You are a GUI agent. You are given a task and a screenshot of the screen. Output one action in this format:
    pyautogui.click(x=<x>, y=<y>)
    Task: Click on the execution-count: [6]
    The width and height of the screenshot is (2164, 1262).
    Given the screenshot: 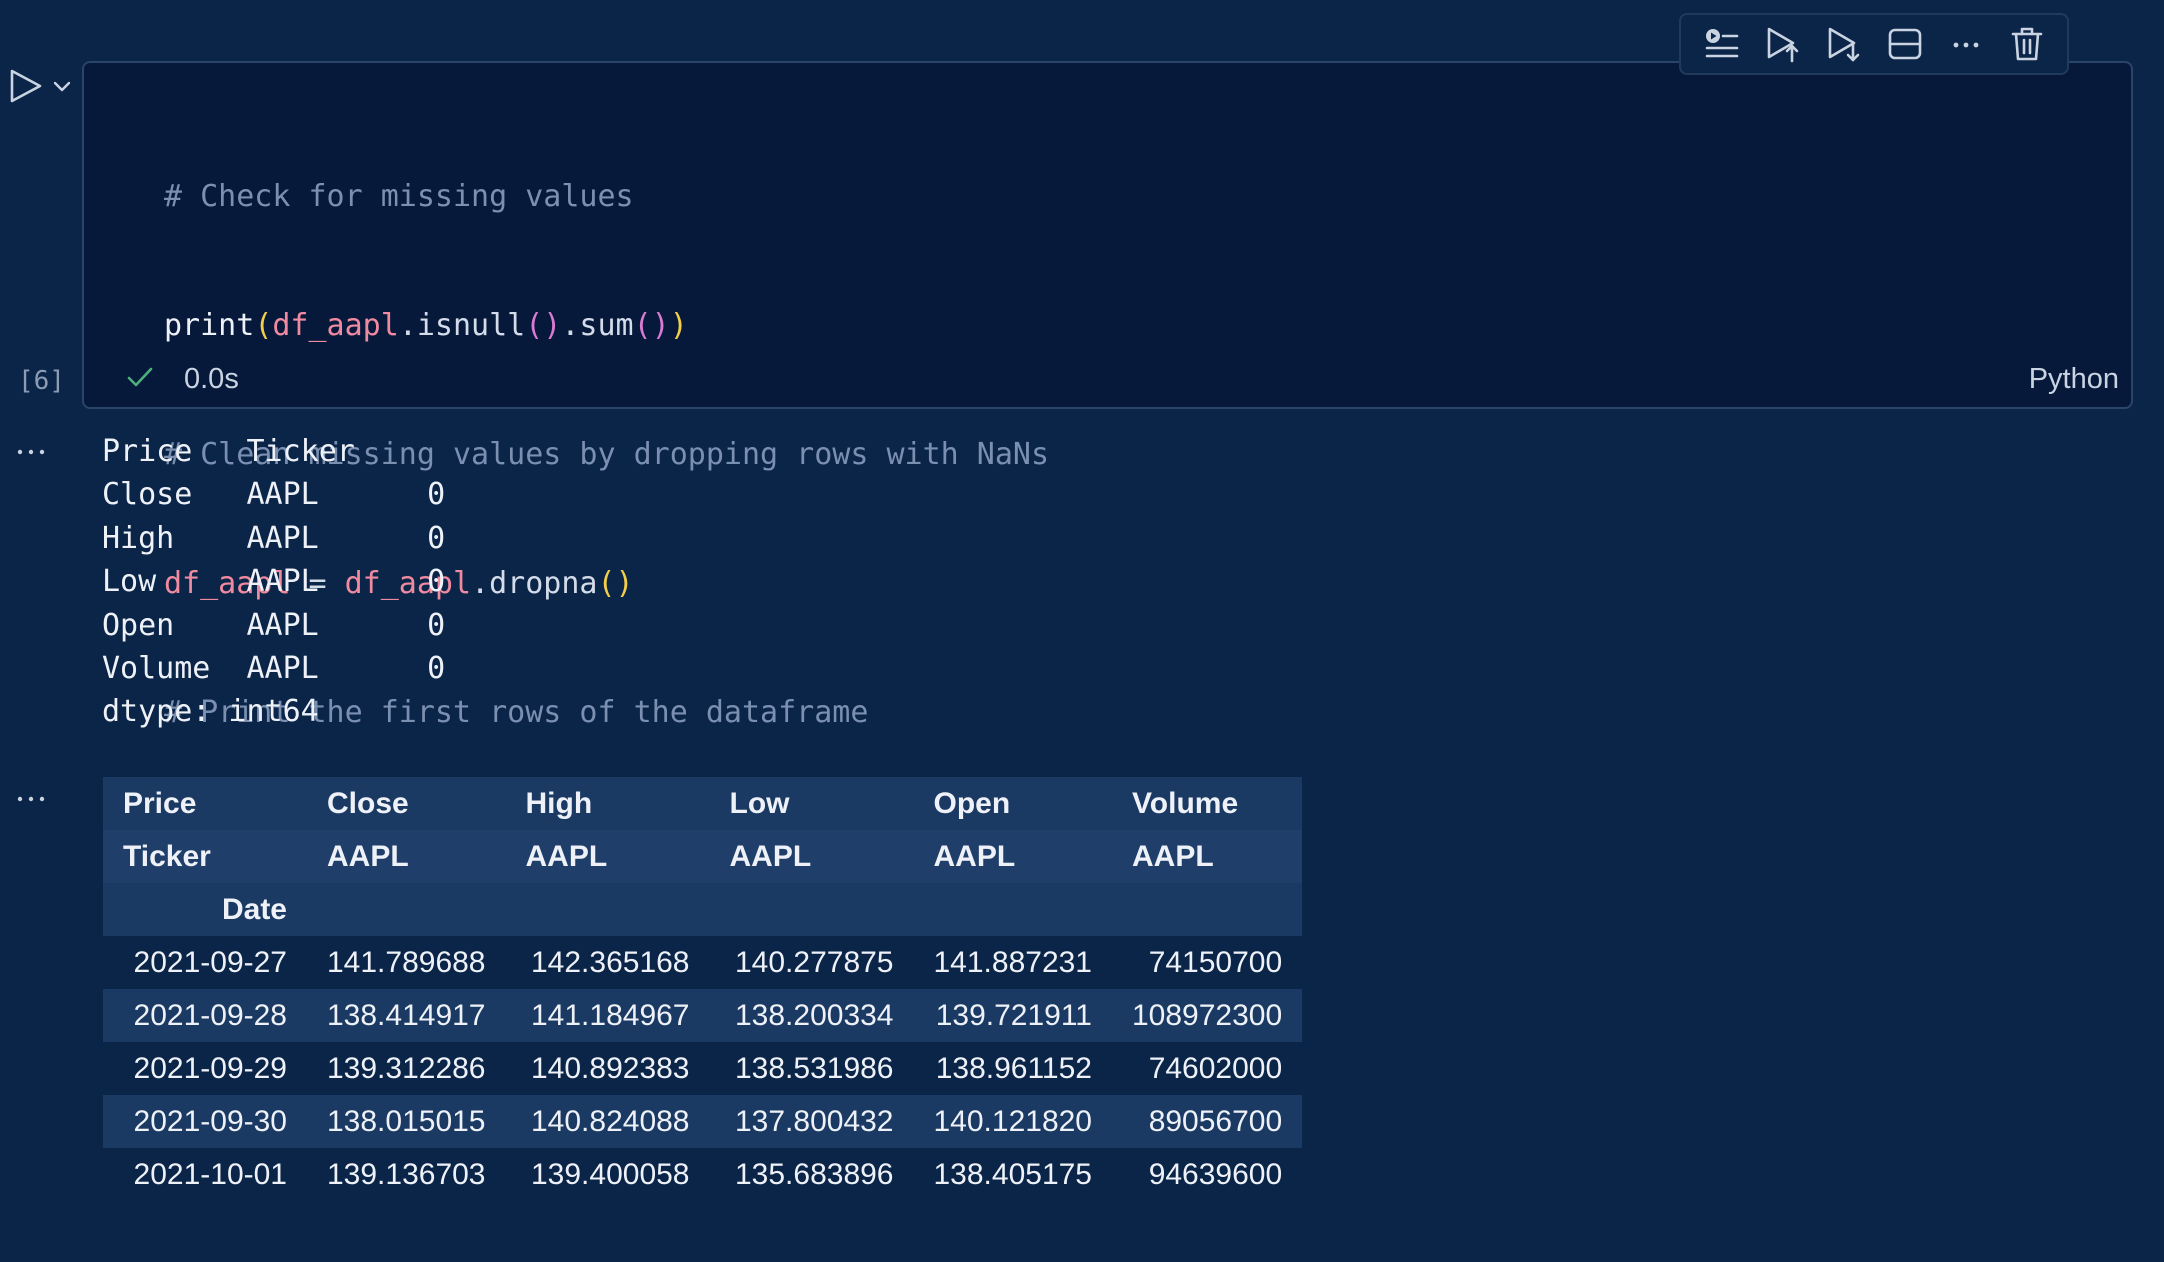 What is the action you would take?
    pyautogui.click(x=41, y=381)
    